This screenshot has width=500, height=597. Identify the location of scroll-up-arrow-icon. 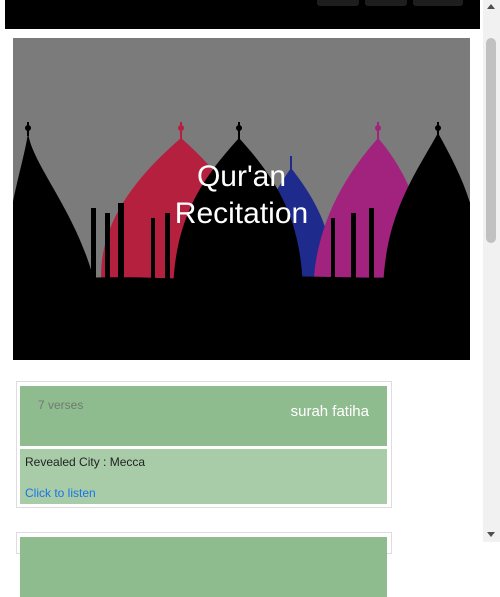
(491, 6).